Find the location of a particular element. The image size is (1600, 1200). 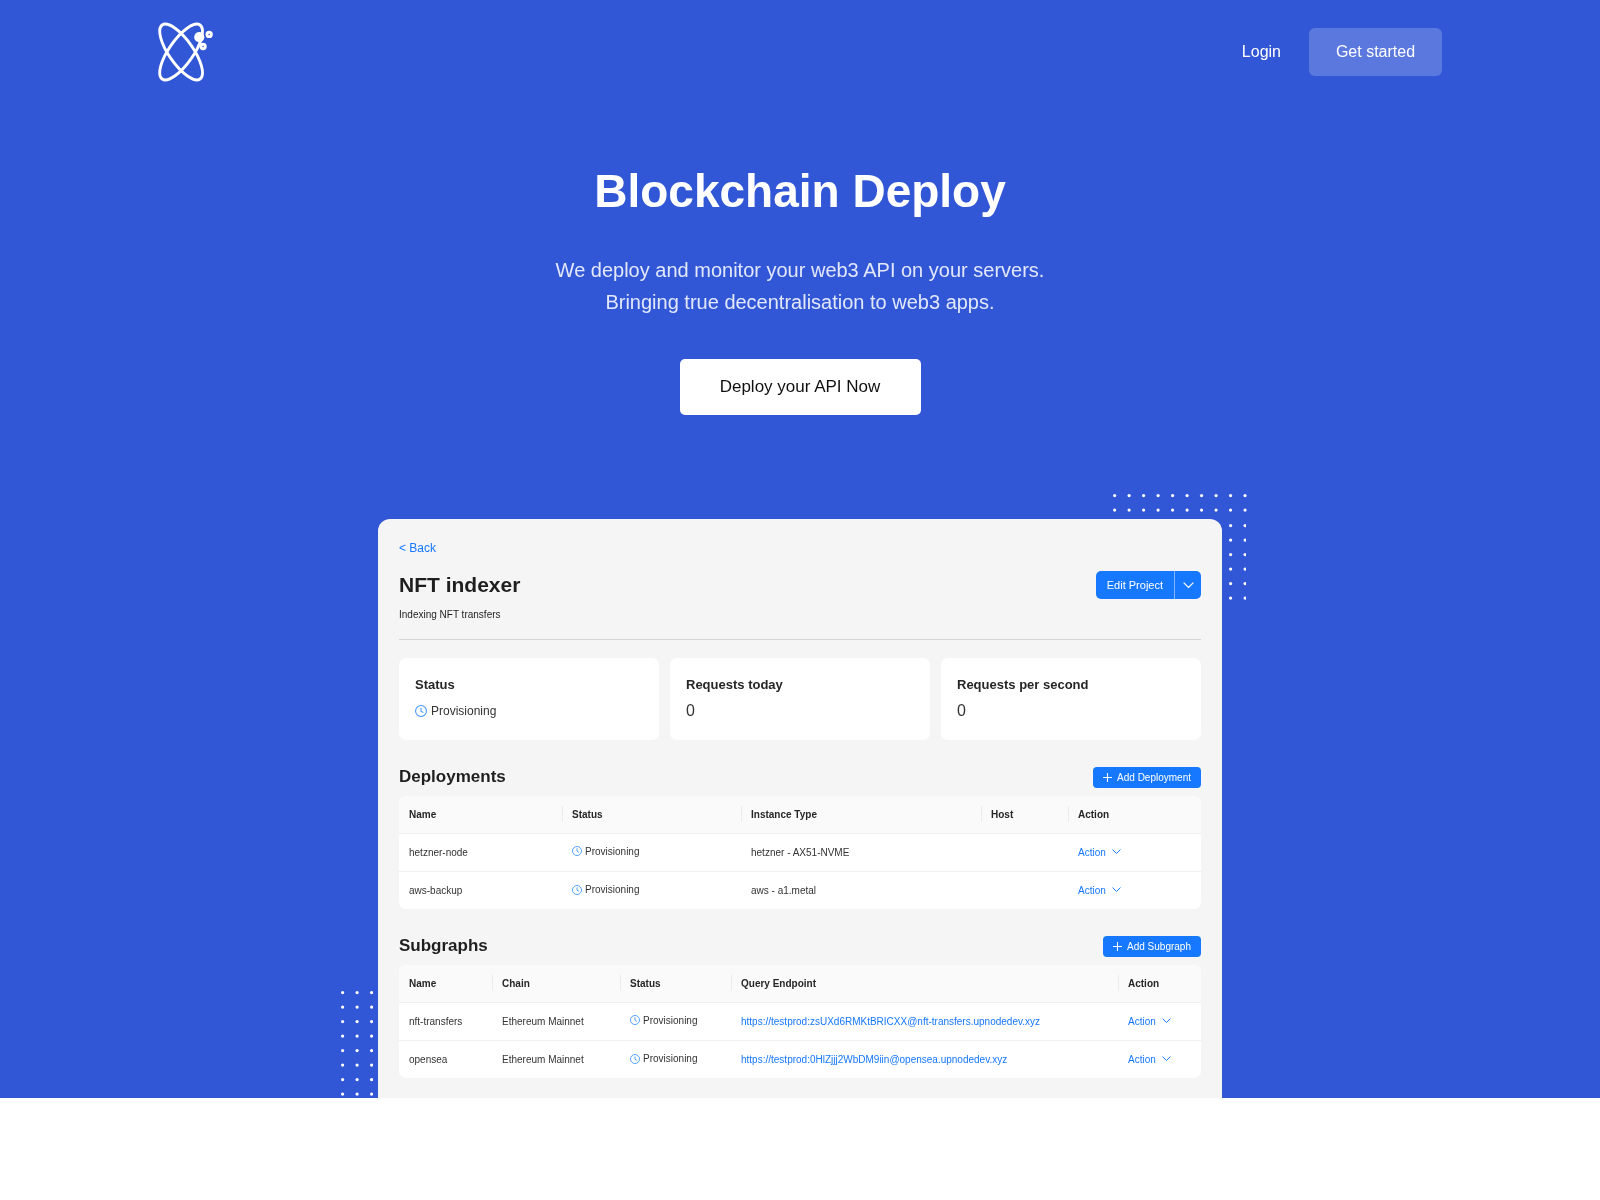

table-cell: hetzner - AX51-NVME is located at coordinates (861, 852).